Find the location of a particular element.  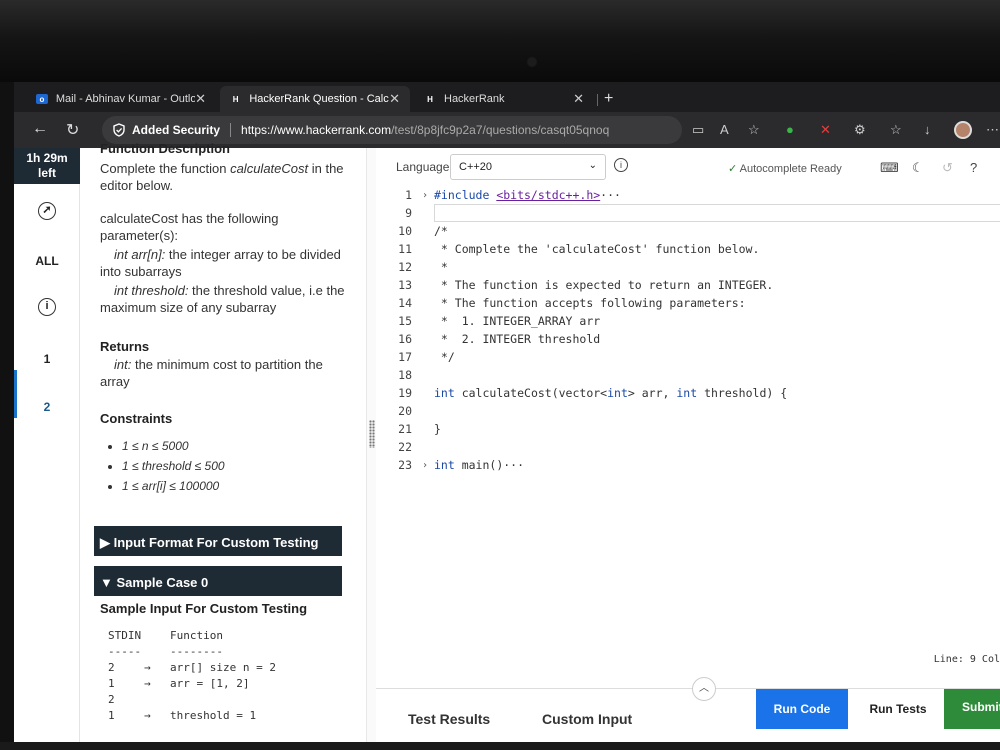

code-text: } is located at coordinates (437, 429).